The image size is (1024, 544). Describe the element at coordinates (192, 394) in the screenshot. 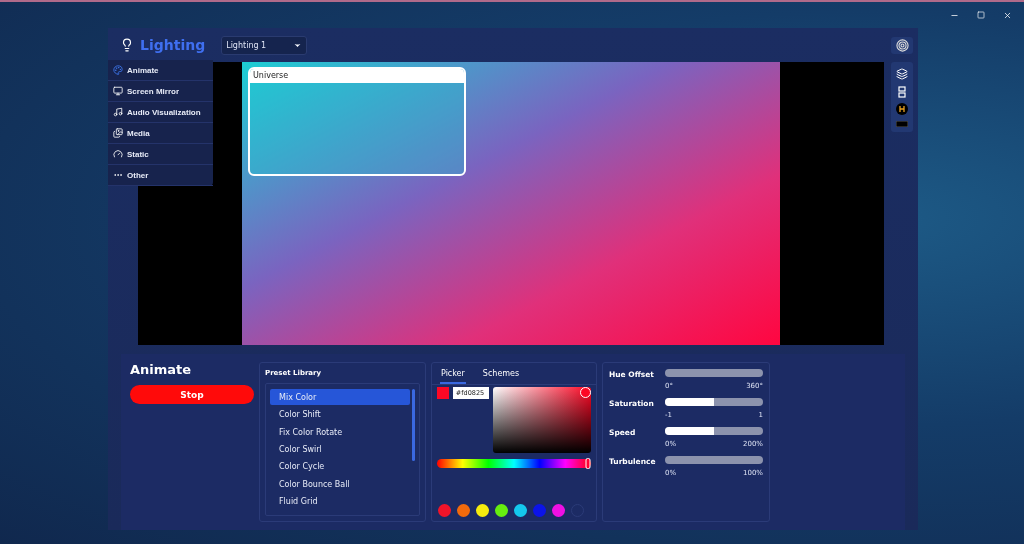

I see `stop-button: Stop` at that location.